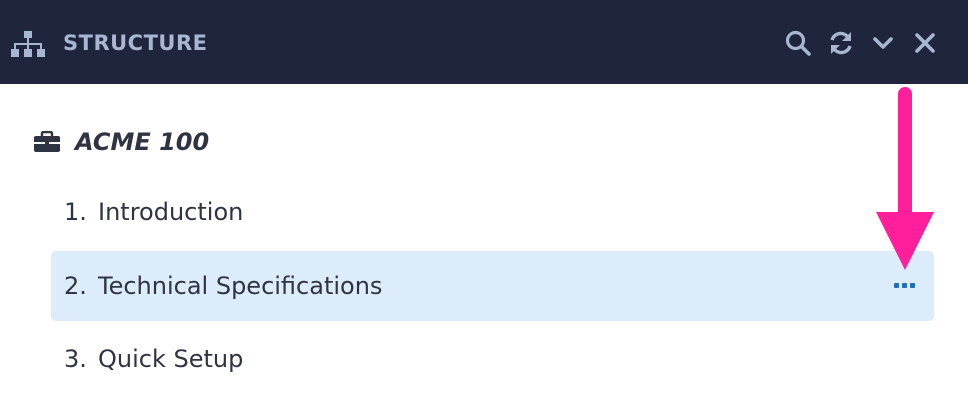  I want to click on search-icon, so click(798, 43).